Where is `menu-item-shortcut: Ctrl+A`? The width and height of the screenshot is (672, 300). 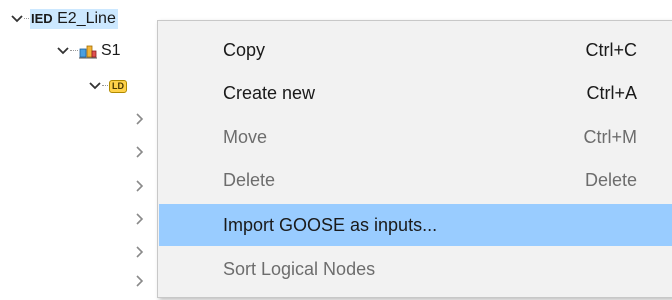 menu-item-shortcut: Ctrl+A is located at coordinates (611, 92).